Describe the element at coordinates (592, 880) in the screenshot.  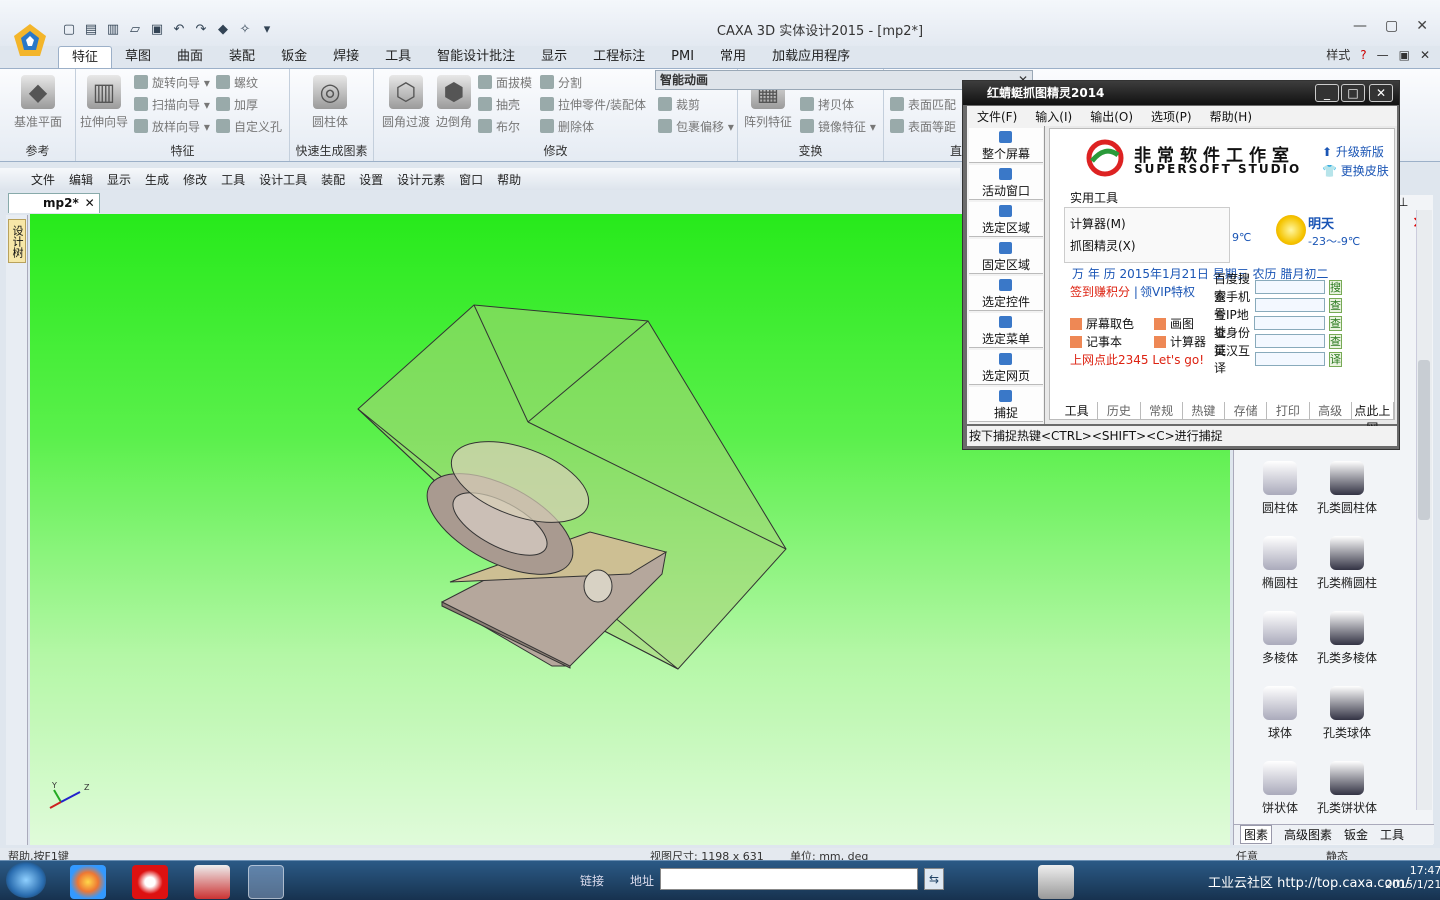
I see `links-toolbar: 链接` at that location.